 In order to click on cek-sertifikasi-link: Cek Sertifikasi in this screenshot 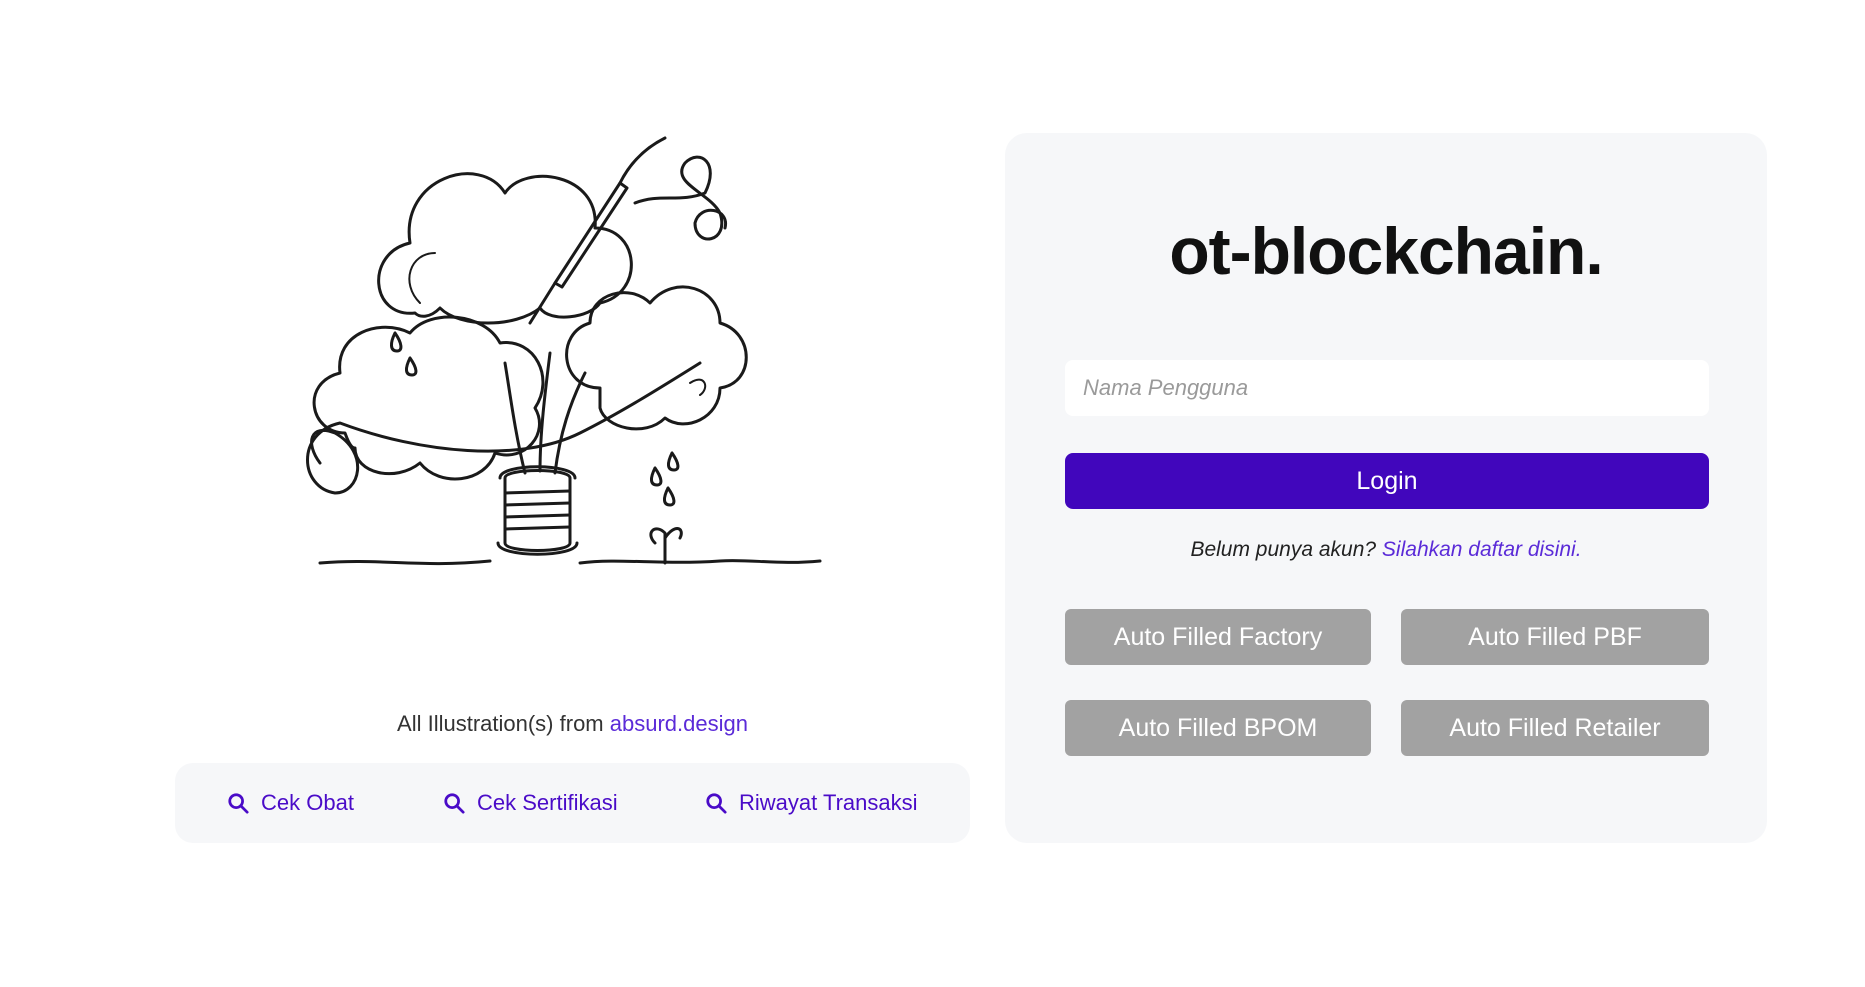, I will do `click(530, 803)`.